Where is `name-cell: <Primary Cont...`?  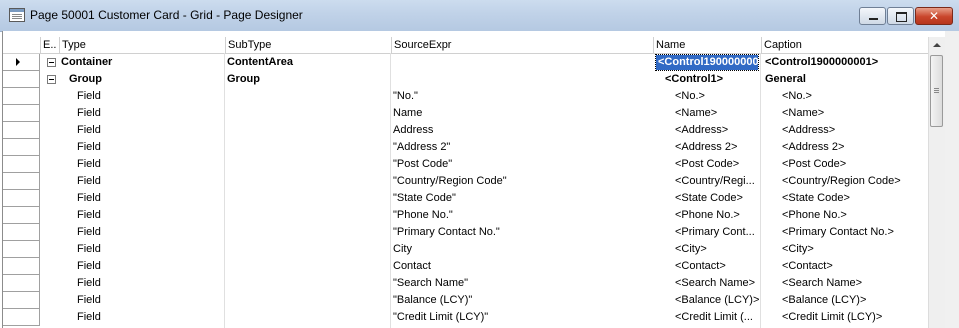 name-cell: <Primary Cont... is located at coordinates (717, 232).